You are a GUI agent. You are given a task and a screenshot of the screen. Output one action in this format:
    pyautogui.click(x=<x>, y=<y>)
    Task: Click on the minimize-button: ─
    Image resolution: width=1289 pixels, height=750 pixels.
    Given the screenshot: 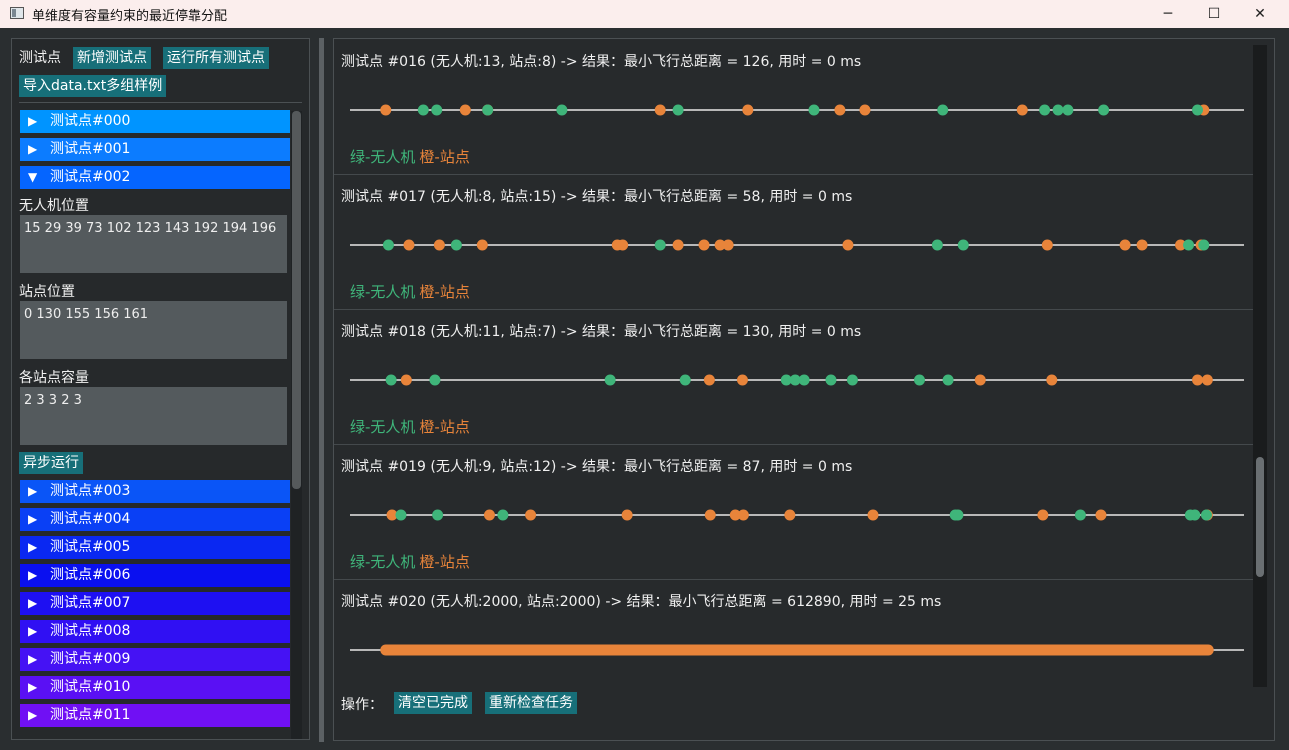 What is the action you would take?
    pyautogui.click(x=1168, y=14)
    